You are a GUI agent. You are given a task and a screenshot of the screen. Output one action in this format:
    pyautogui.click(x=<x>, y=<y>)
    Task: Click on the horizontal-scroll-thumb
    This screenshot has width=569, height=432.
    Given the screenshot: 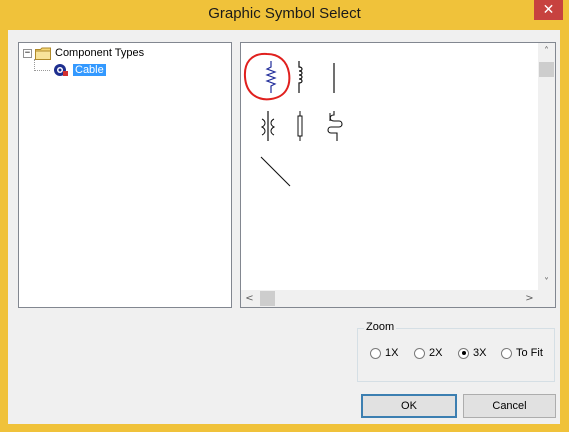 What is the action you would take?
    pyautogui.click(x=267, y=298)
    